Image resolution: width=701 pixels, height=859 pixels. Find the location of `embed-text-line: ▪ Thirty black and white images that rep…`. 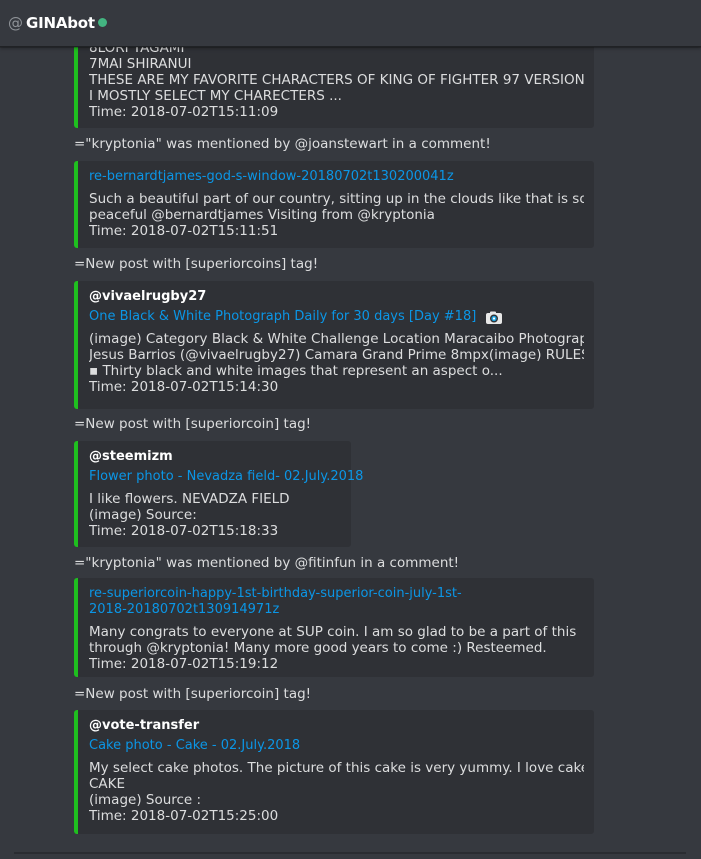

embed-text-line: ▪ Thirty black and white images that rep… is located at coordinates (296, 371).